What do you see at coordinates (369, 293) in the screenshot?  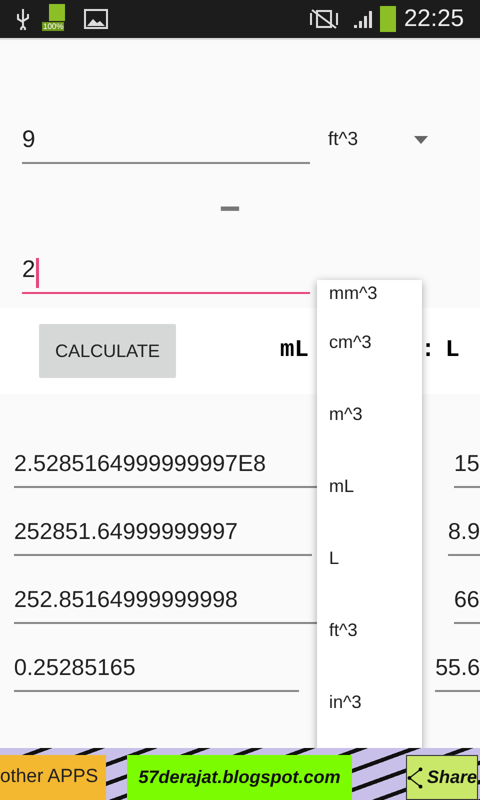 I see `dropdown-item: mm^3` at bounding box center [369, 293].